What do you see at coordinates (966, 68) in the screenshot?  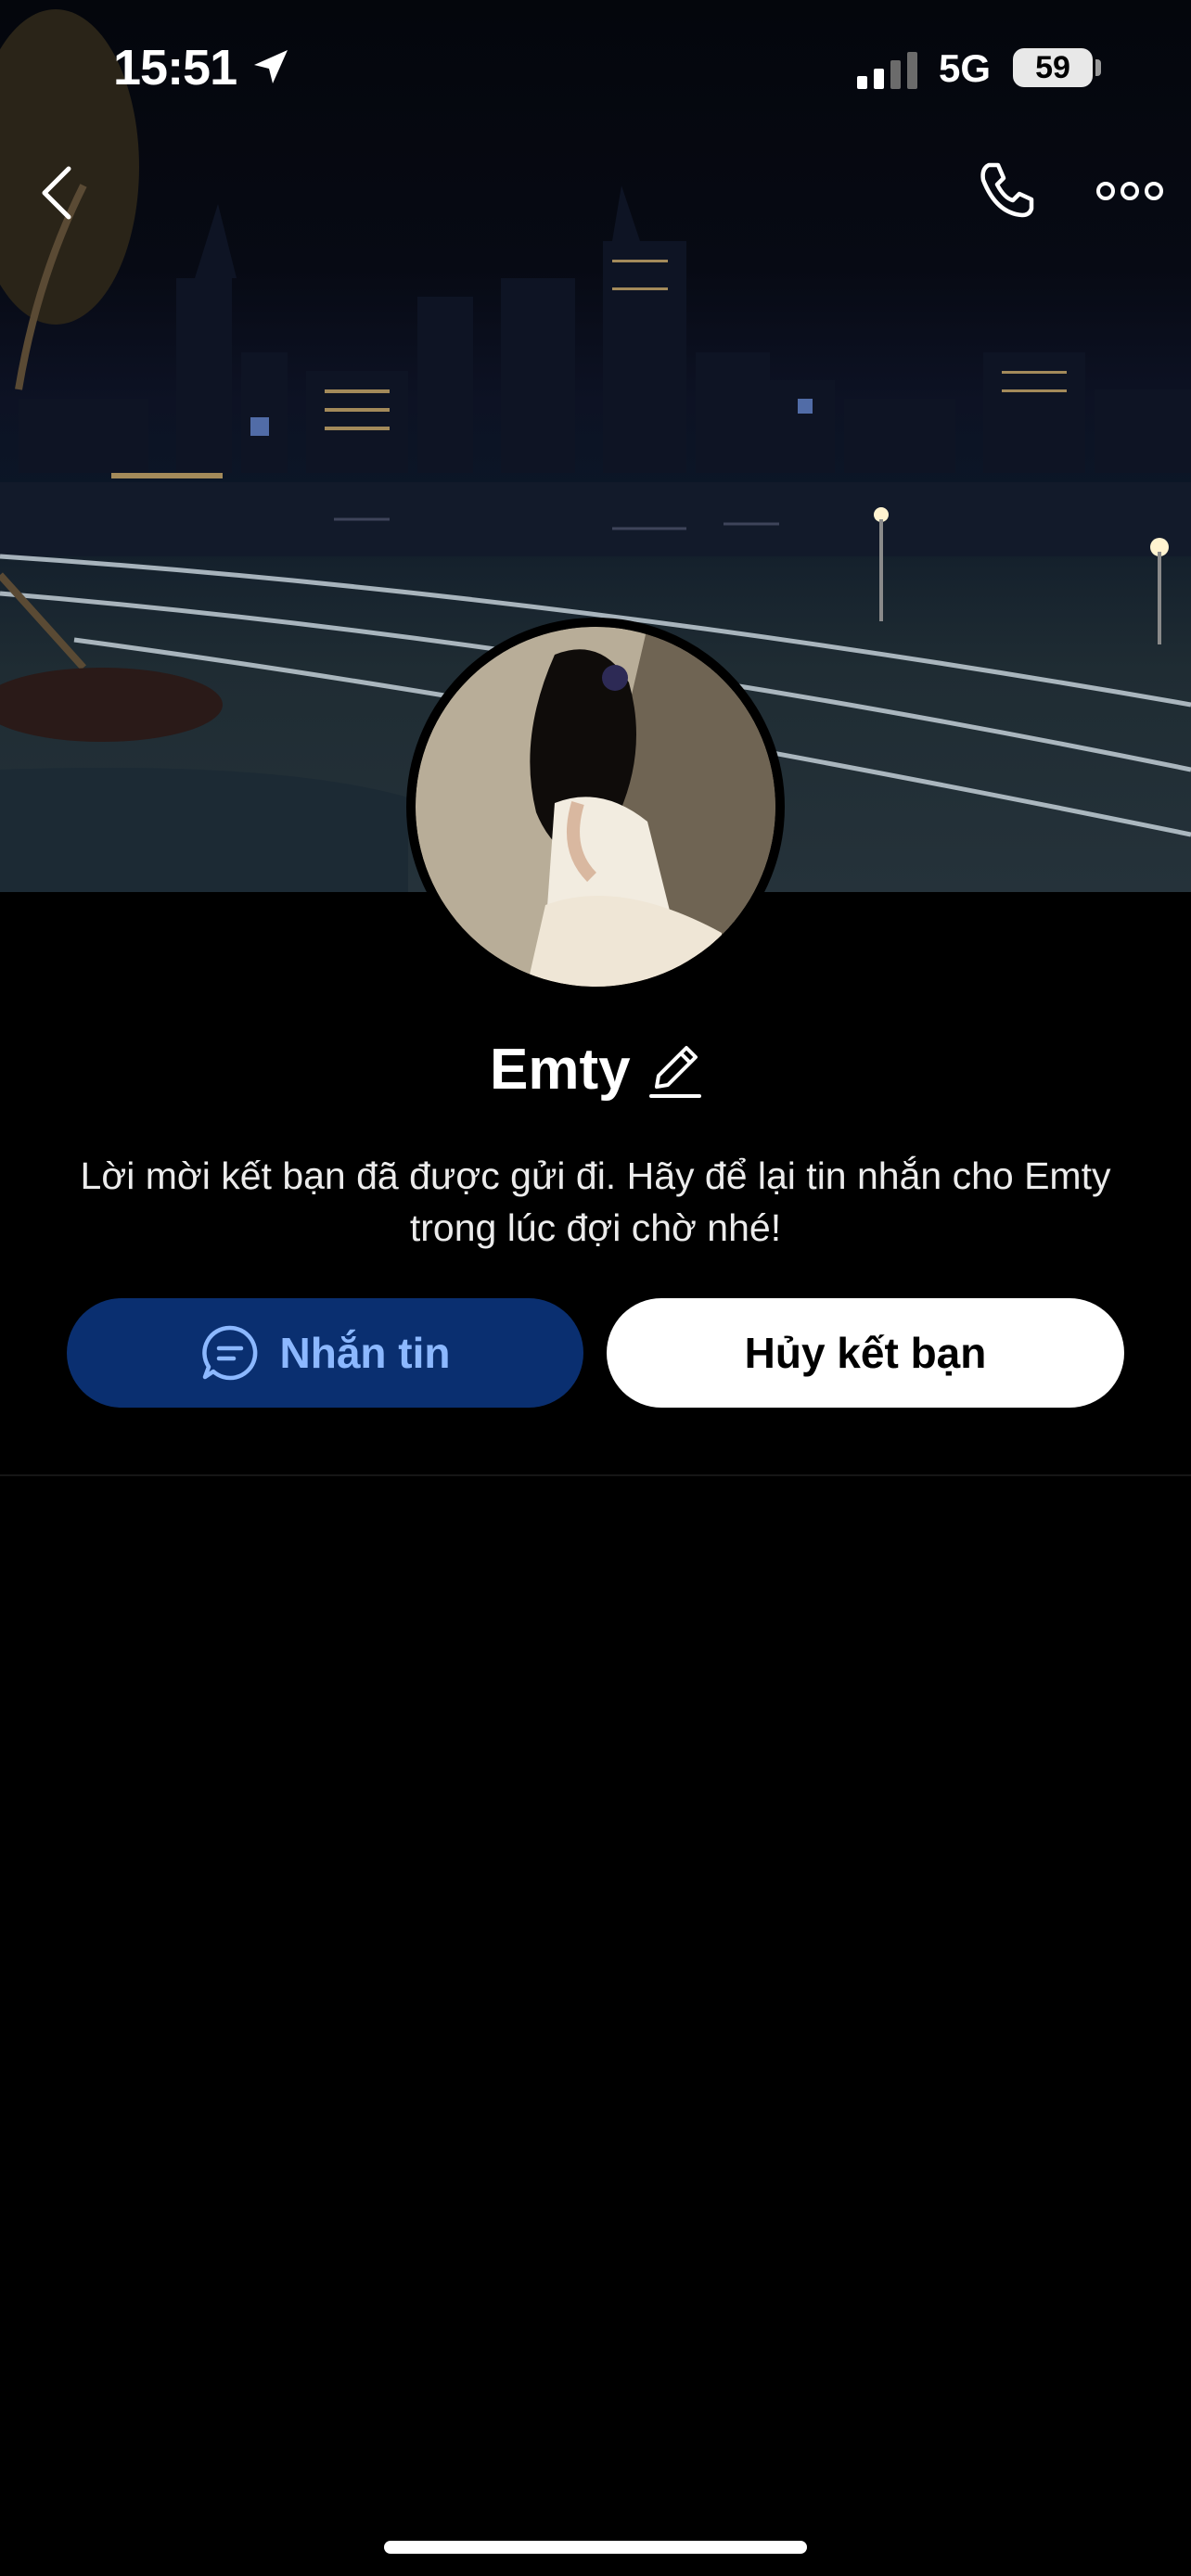 I see `network-type: 5G` at bounding box center [966, 68].